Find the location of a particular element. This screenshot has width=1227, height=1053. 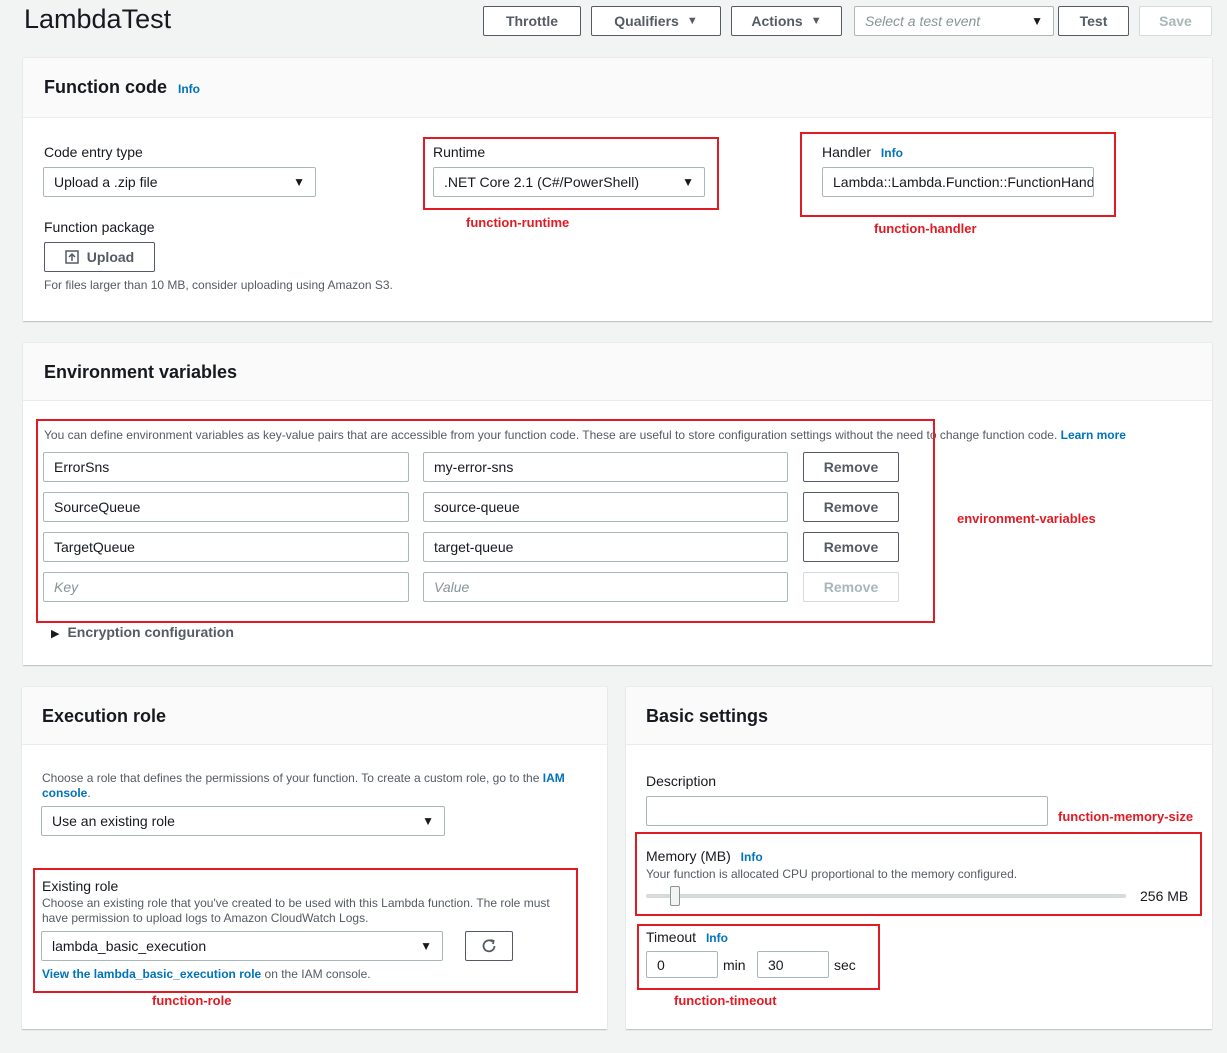

save-button: Save is located at coordinates (1175, 21).